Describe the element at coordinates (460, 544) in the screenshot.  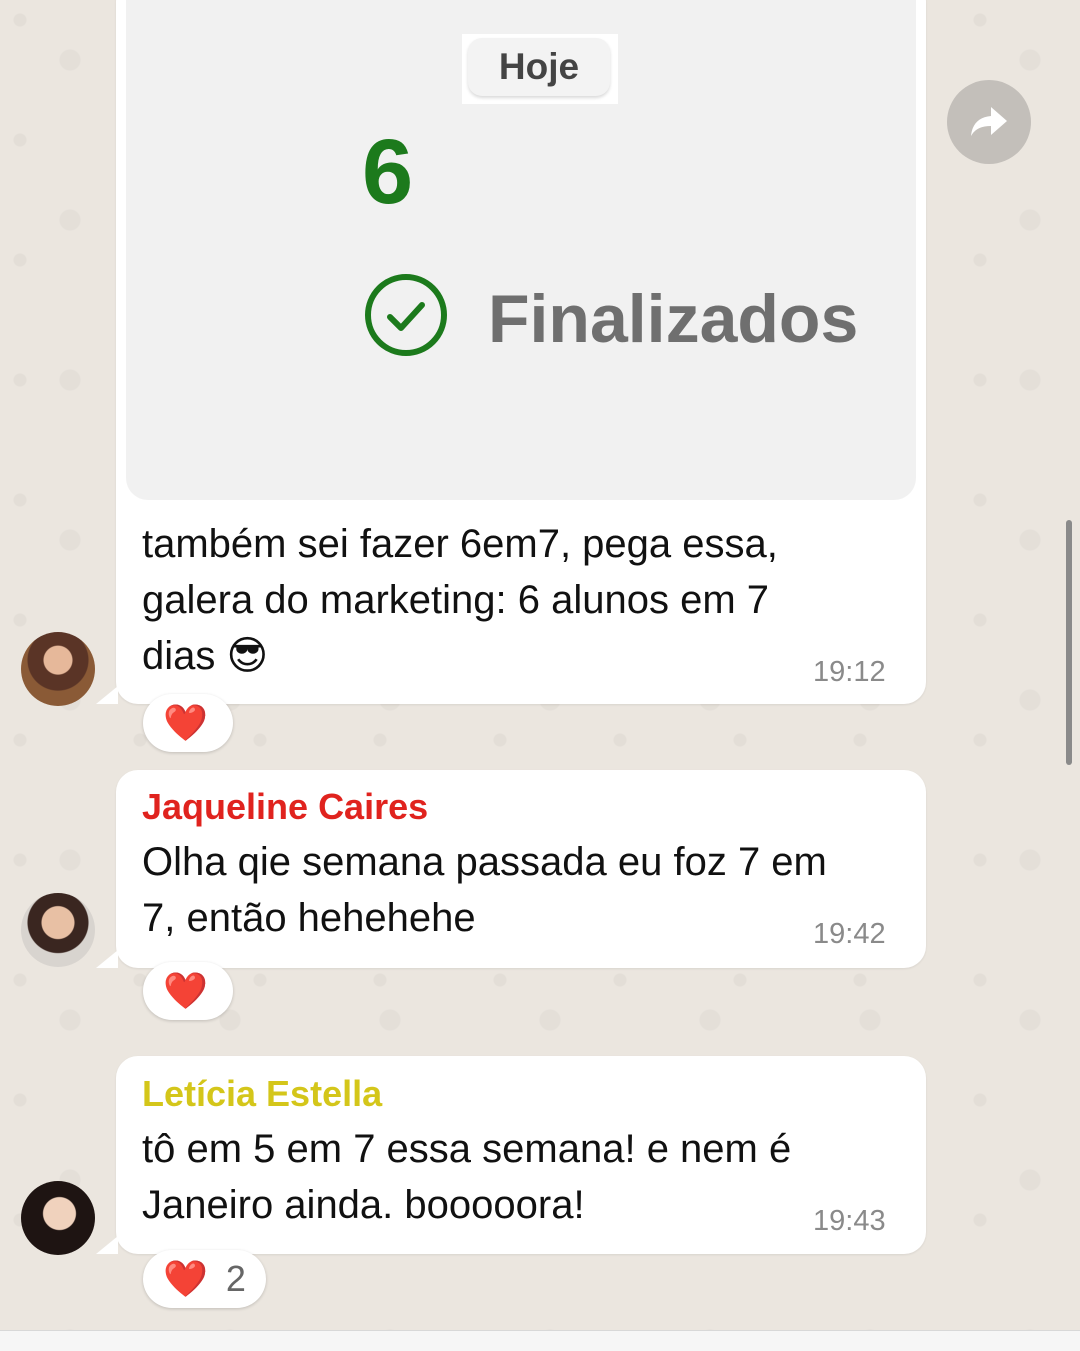
I see `message-line: também sei fazer 6em7, pega essa,` at that location.